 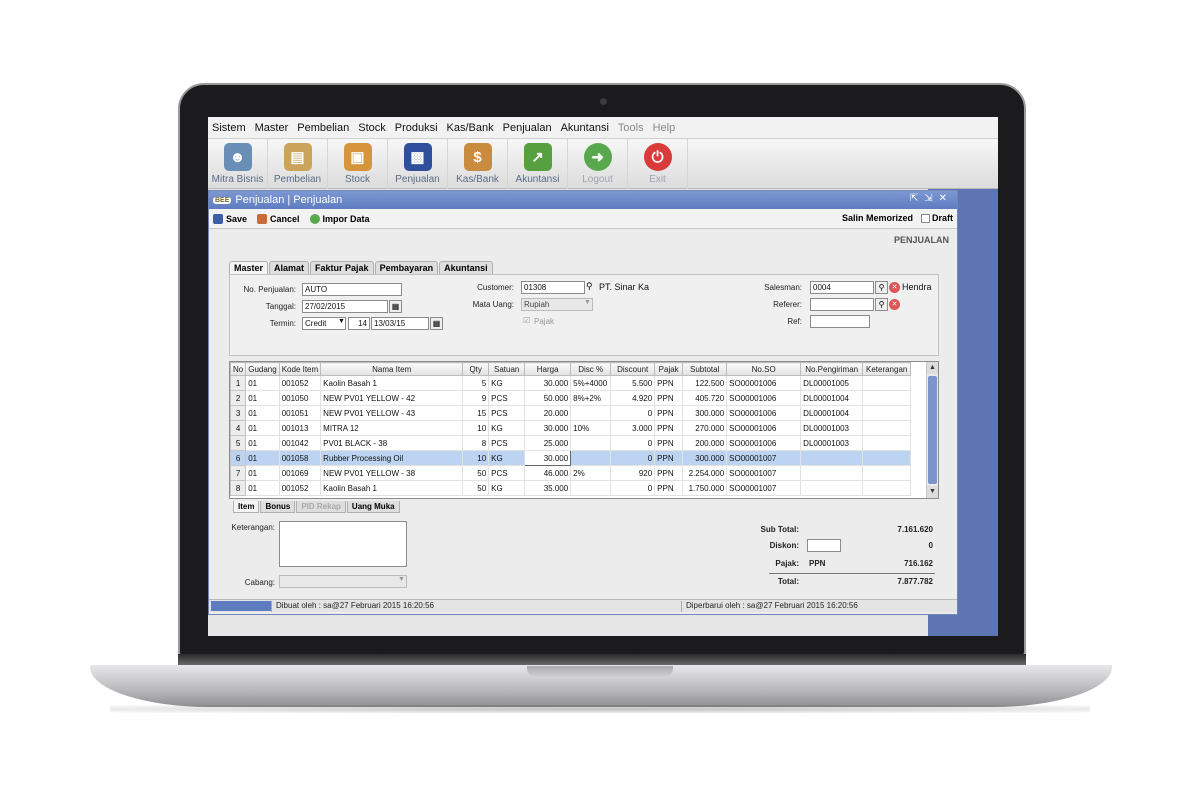 I want to click on tab-master: Master, so click(x=249, y=268).